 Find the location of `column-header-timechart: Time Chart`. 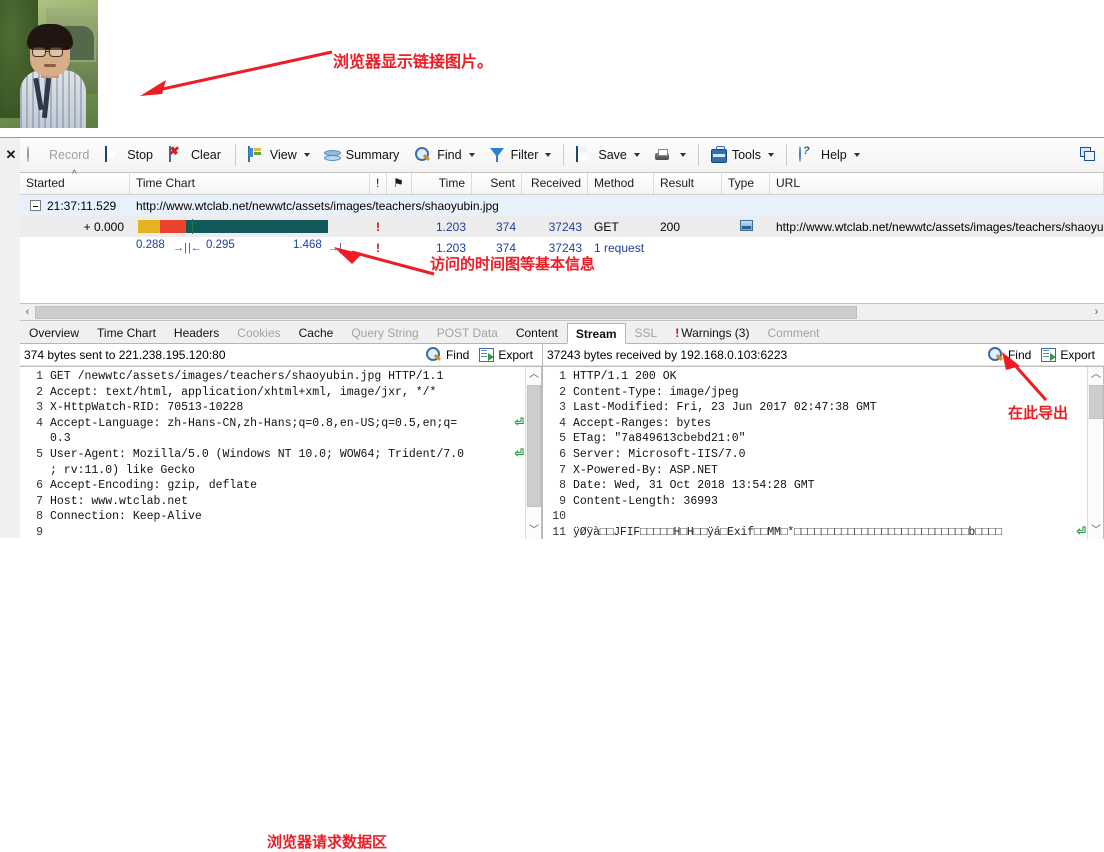

column-header-timechart: Time Chart is located at coordinates (250, 183).